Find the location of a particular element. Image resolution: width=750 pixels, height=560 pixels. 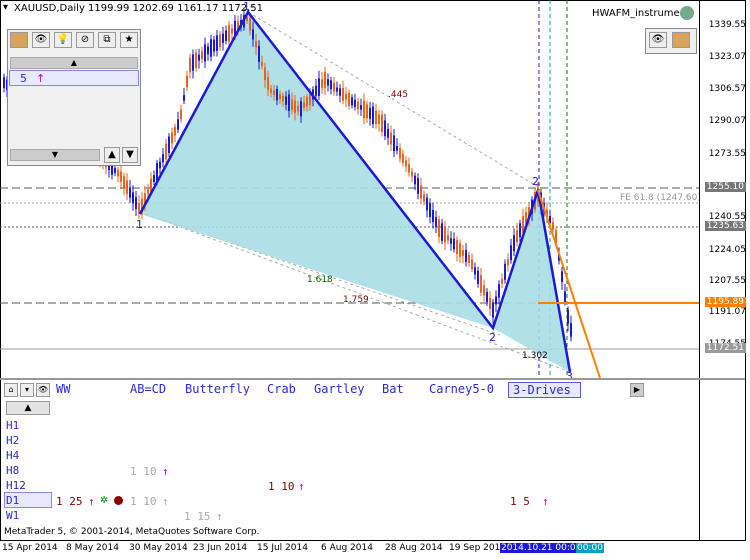

tab-abcd: AB=CD is located at coordinates (148, 389).